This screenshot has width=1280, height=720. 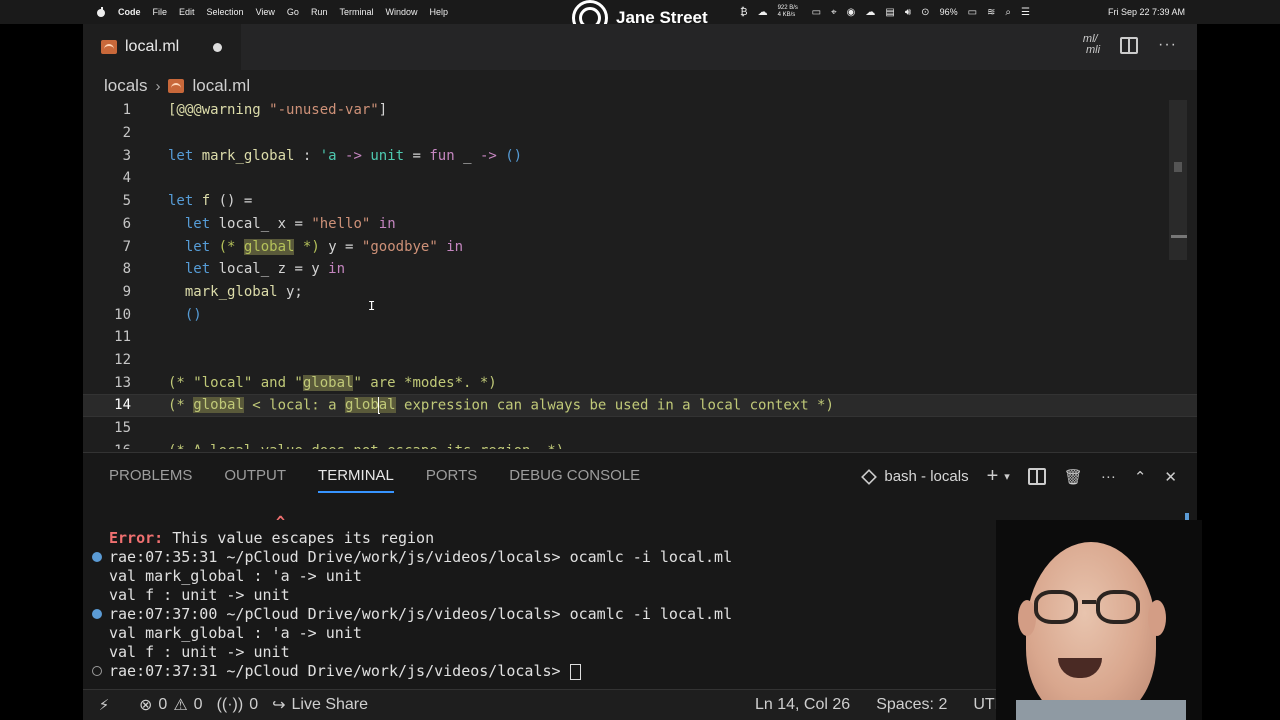 What do you see at coordinates (235, 633) in the screenshot?
I see `terminal-line: val mark_global : 'a -> unit` at bounding box center [235, 633].